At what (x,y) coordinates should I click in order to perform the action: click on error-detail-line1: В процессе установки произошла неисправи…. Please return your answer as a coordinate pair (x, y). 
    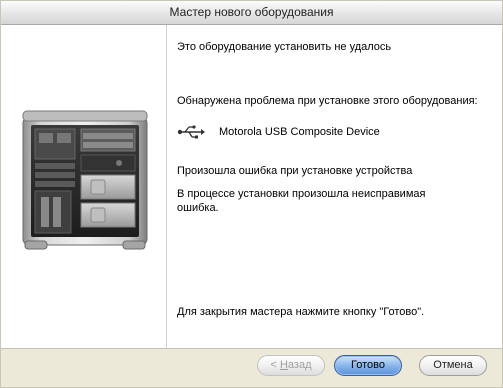
    Looking at the image, I should click on (301, 194).